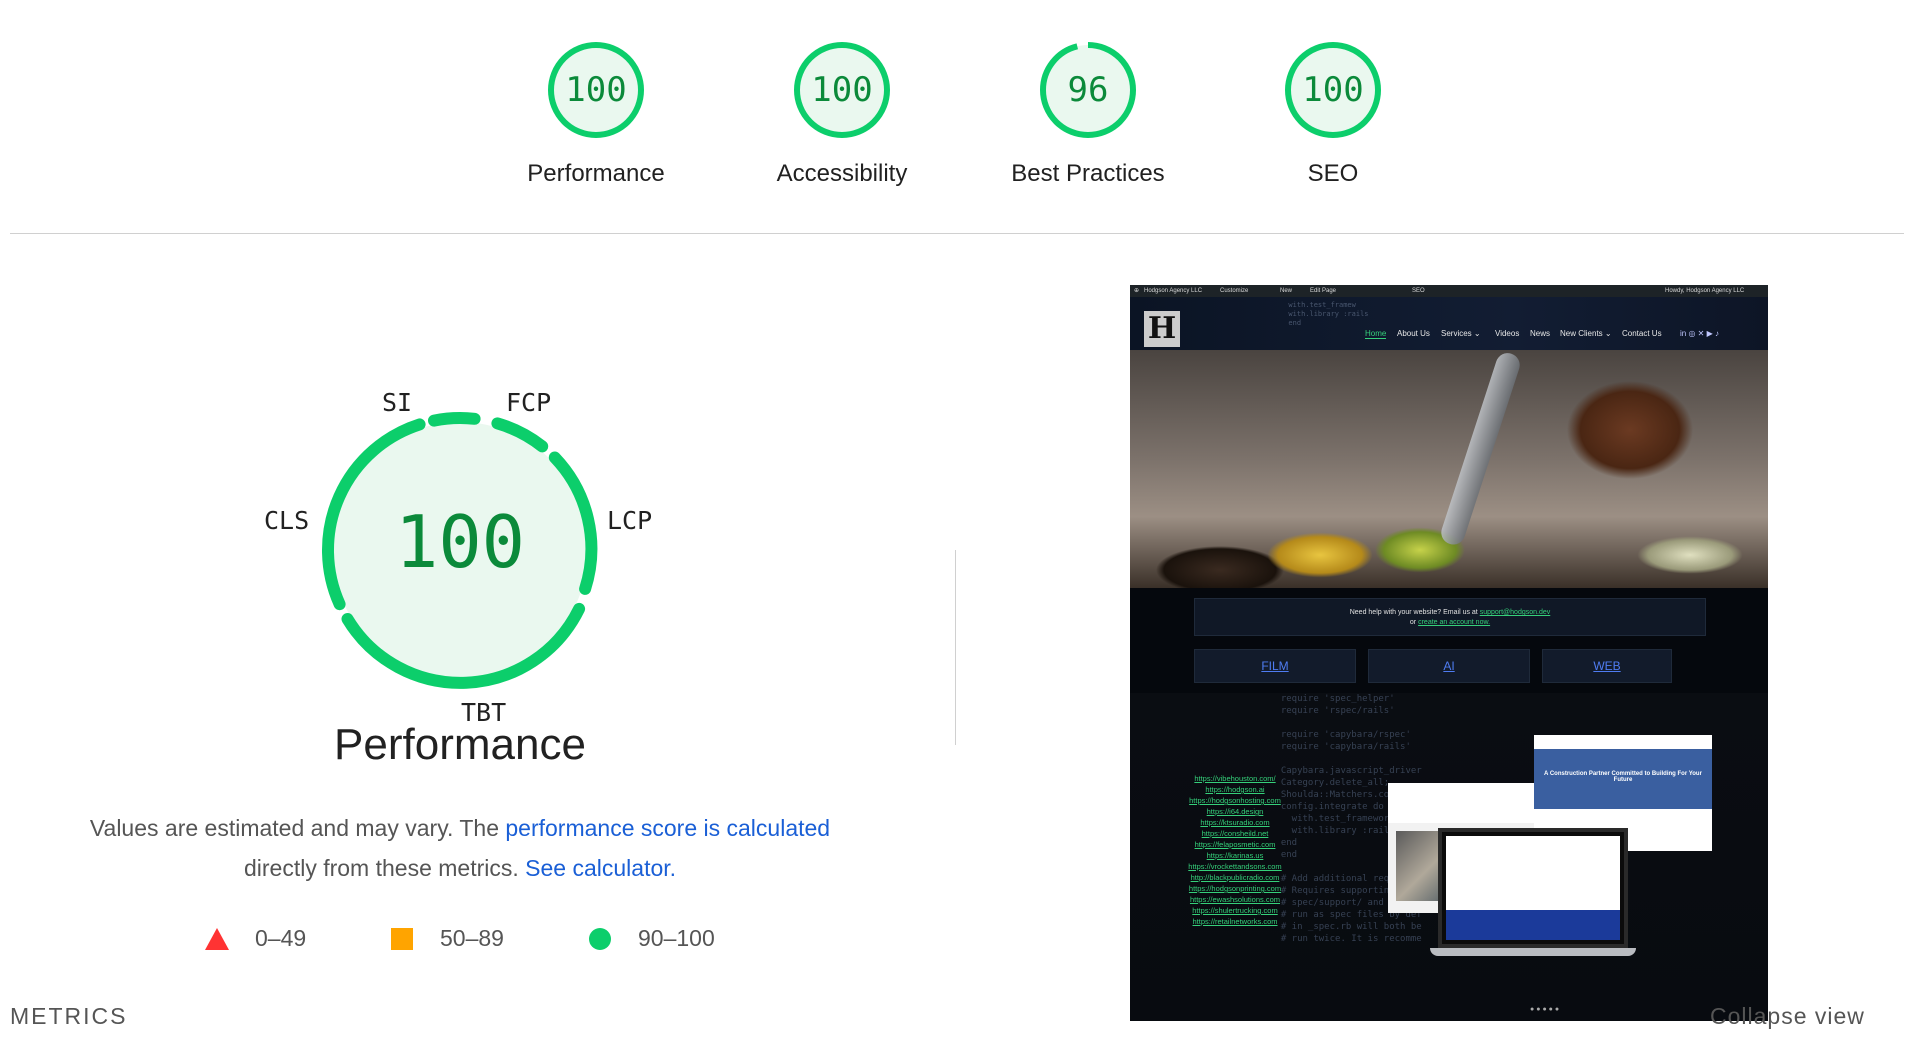 The image size is (1906, 1044). I want to click on metric-label-si: SI, so click(397, 402).